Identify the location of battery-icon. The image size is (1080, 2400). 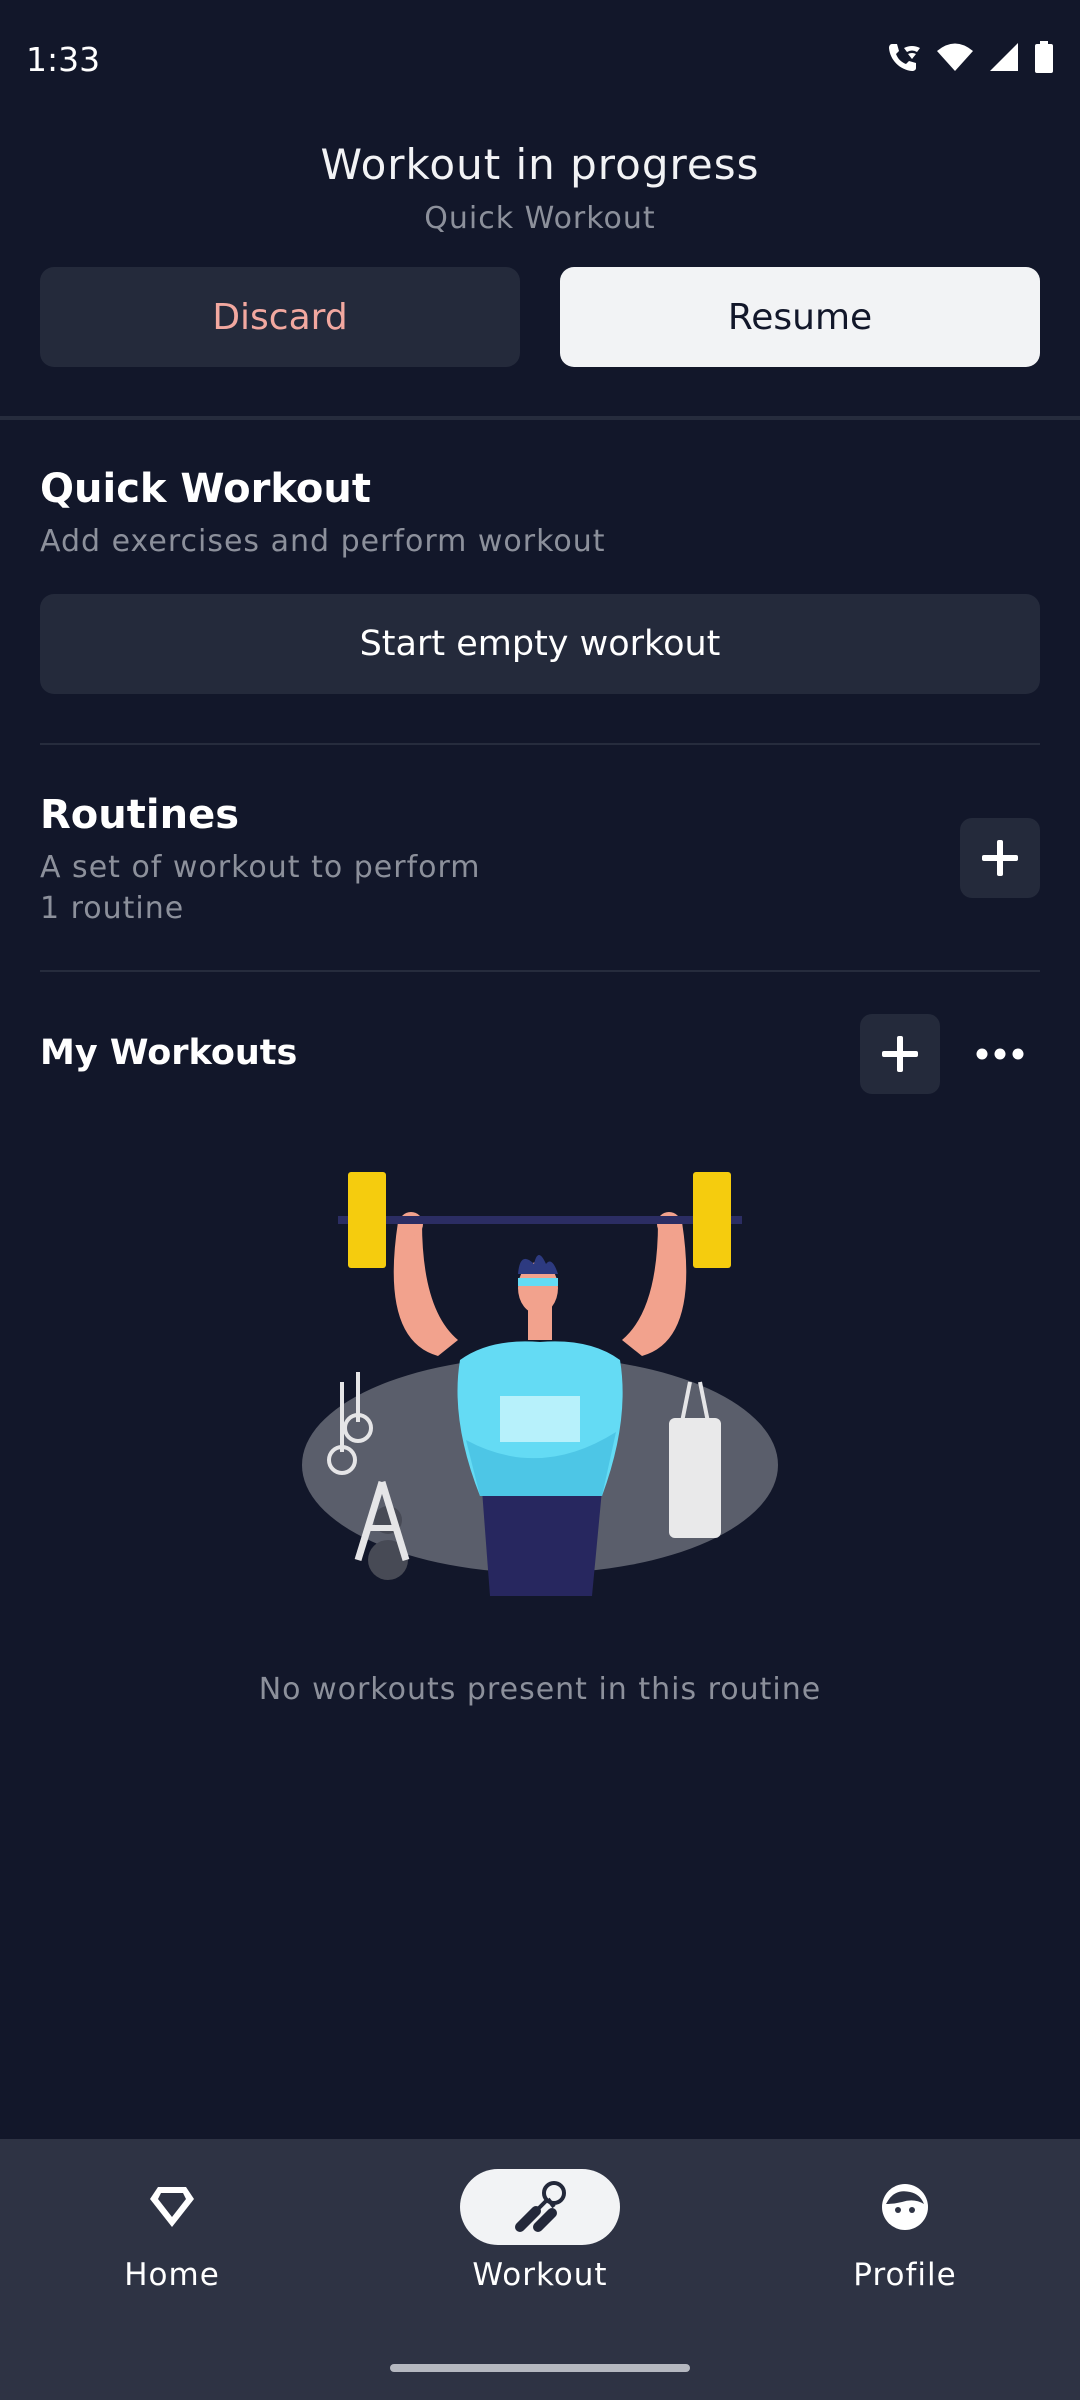
(1044, 57).